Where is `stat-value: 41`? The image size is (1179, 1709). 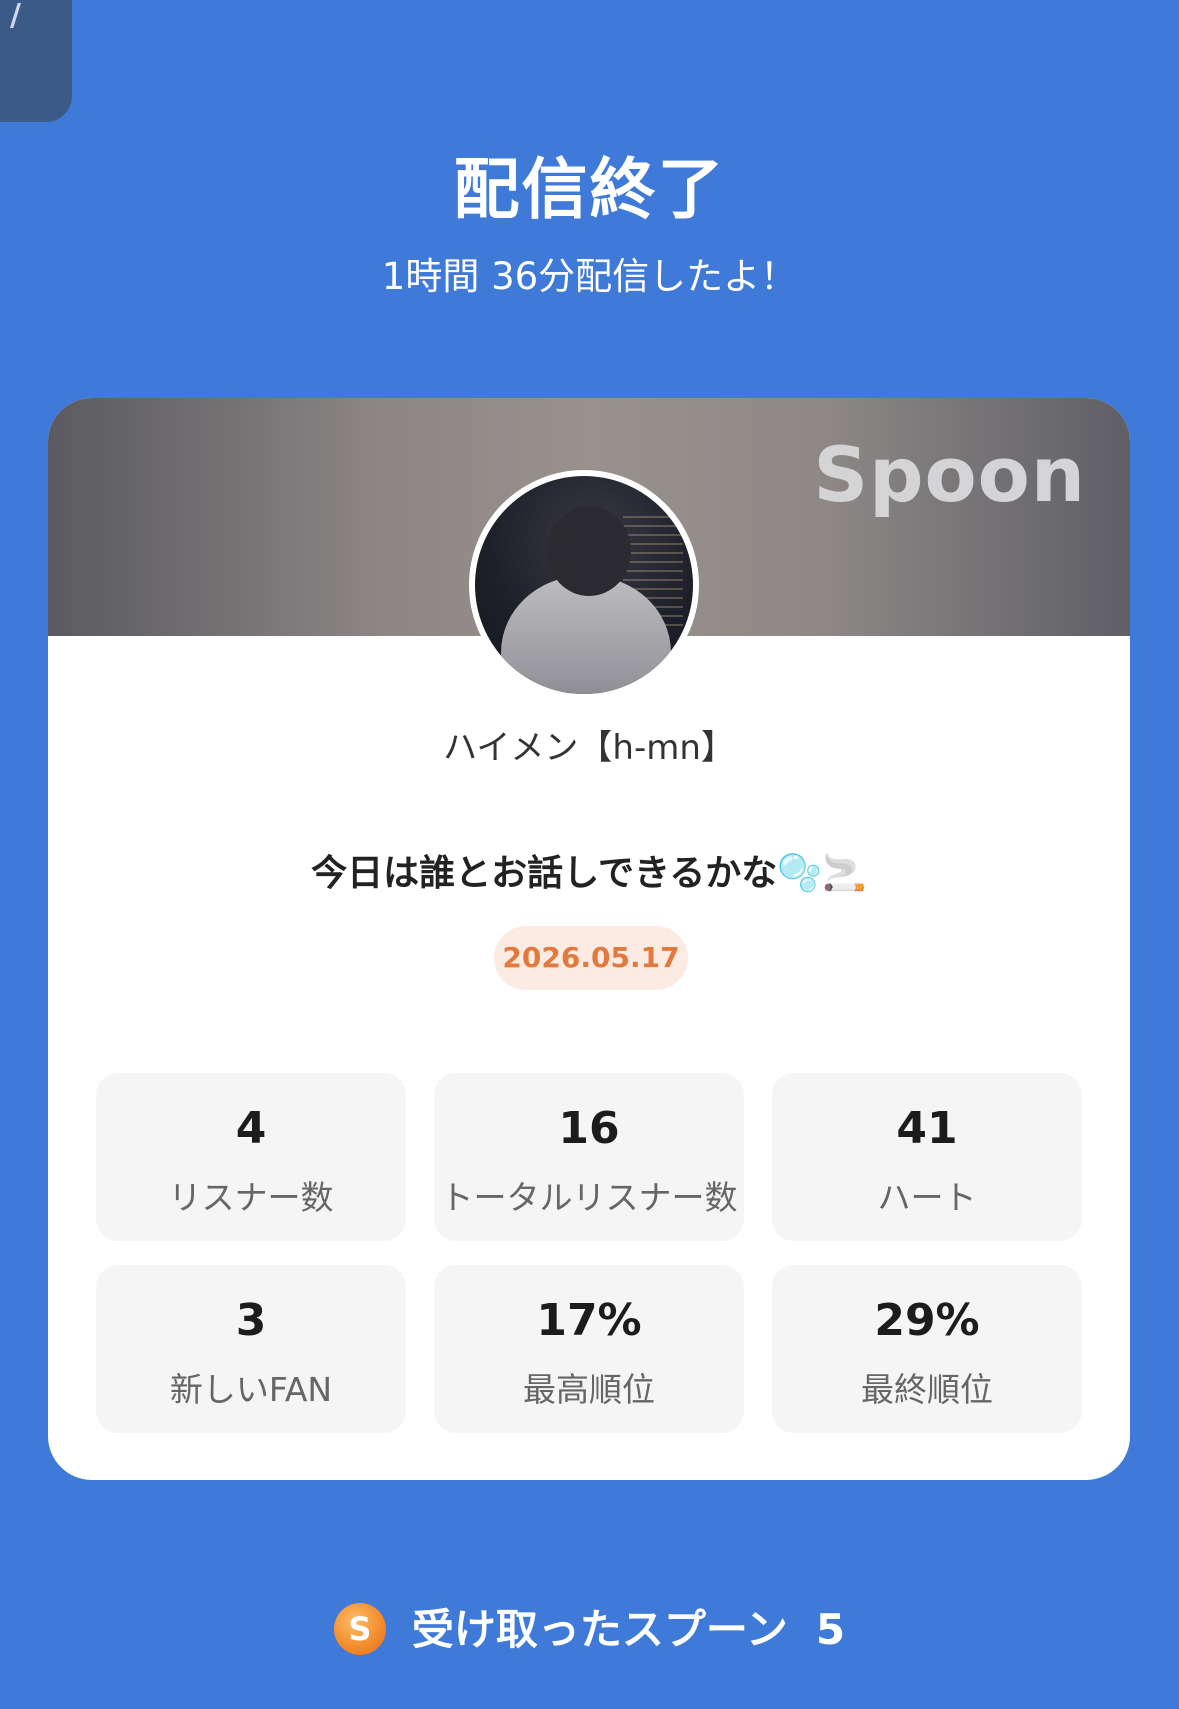 stat-value: 41 is located at coordinates (927, 1128).